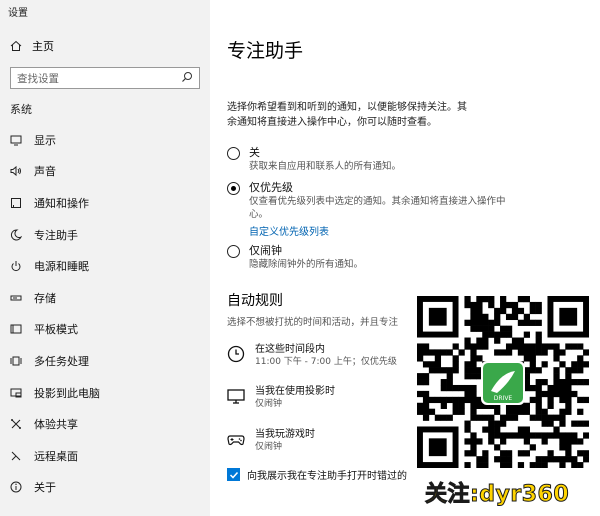 Image resolution: width=600 pixels, height=516 pixels. I want to click on notification-icon, so click(16, 203).